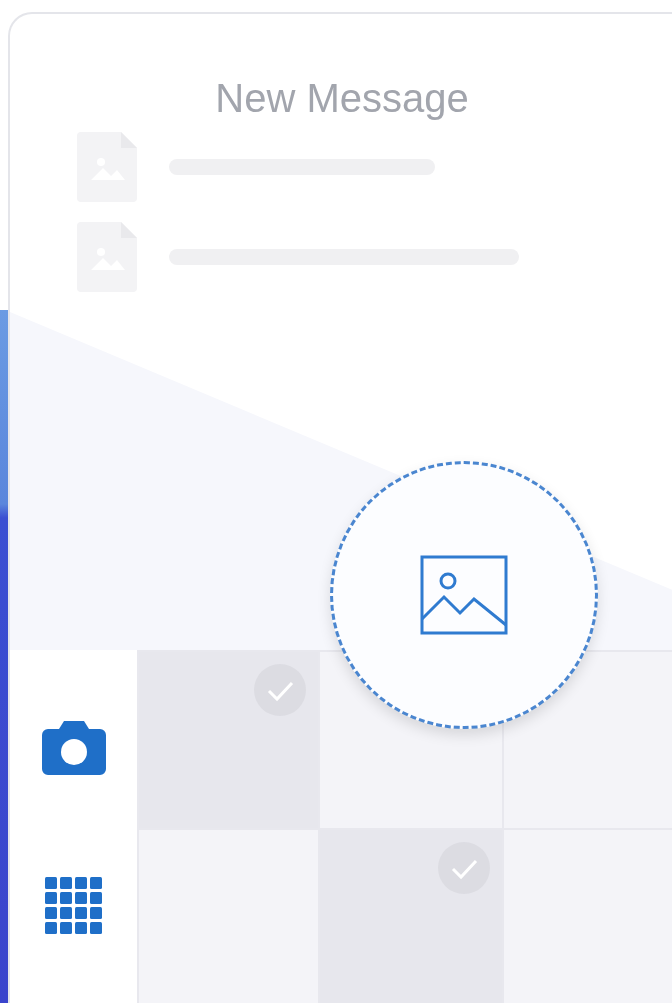  I want to click on grid-icon, so click(73, 906).